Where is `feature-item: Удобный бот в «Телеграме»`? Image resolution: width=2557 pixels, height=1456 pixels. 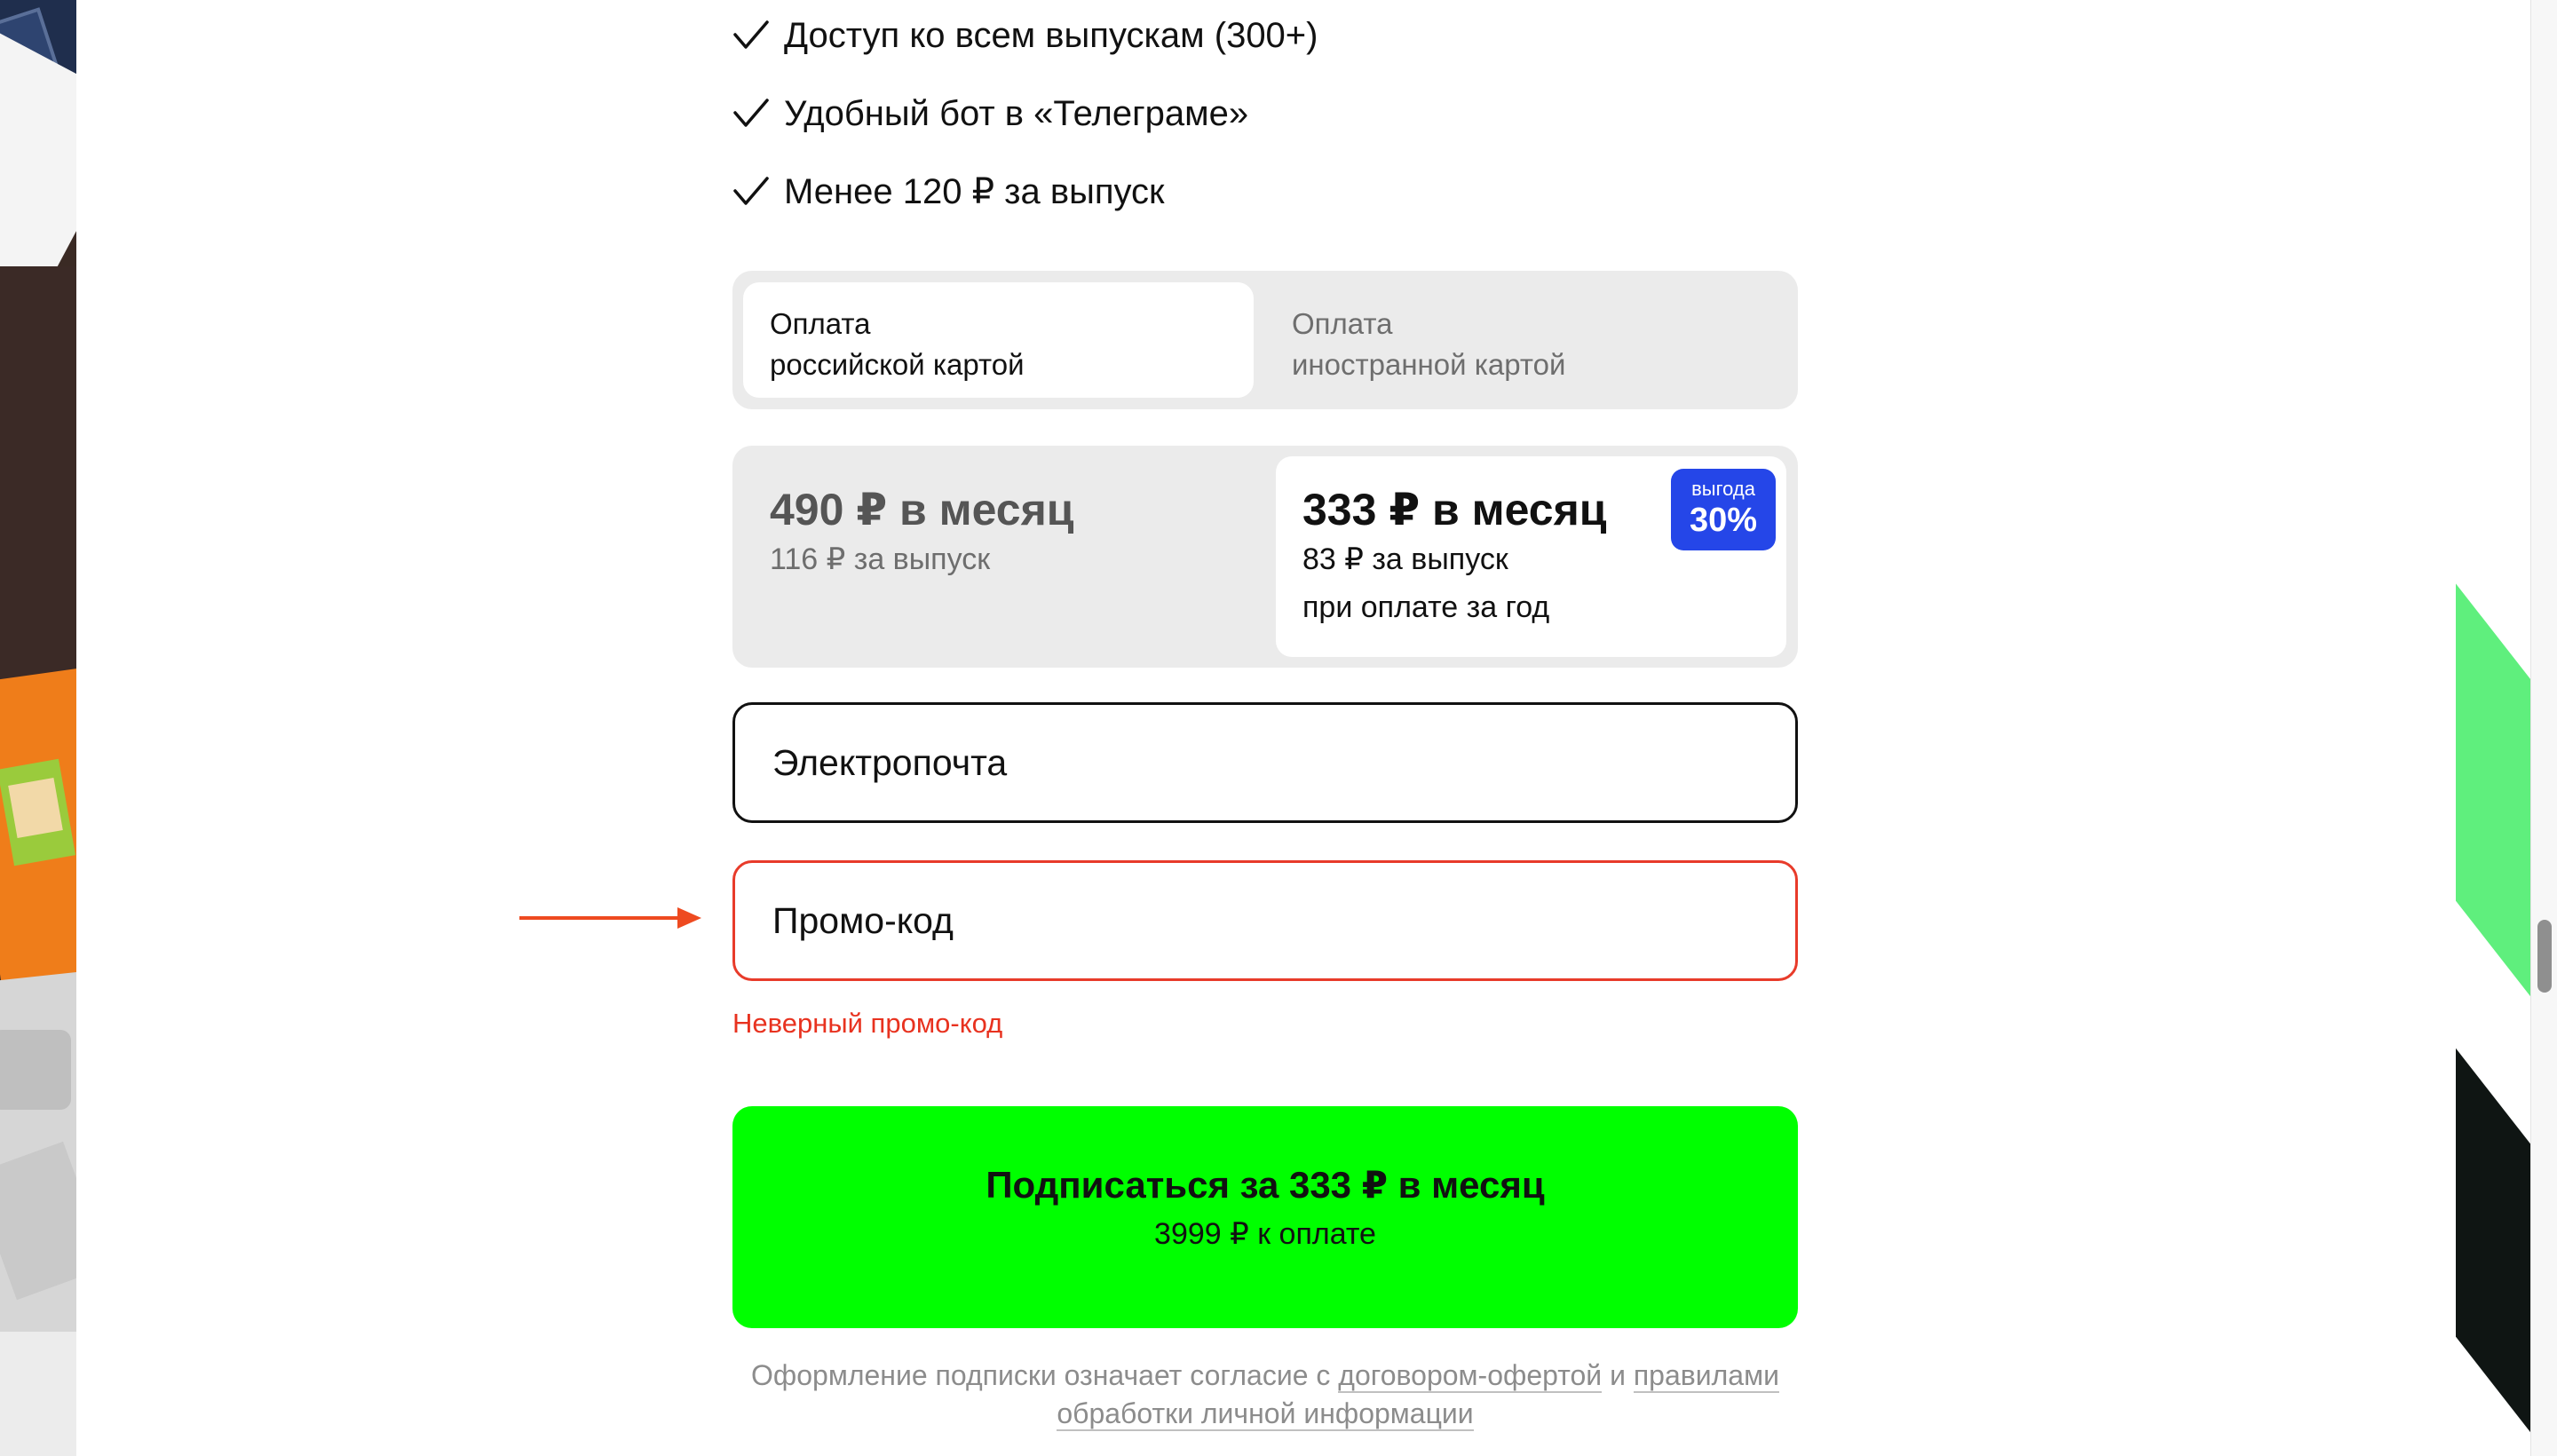
feature-item: Удобный бот в «Телеграме» is located at coordinates (990, 113).